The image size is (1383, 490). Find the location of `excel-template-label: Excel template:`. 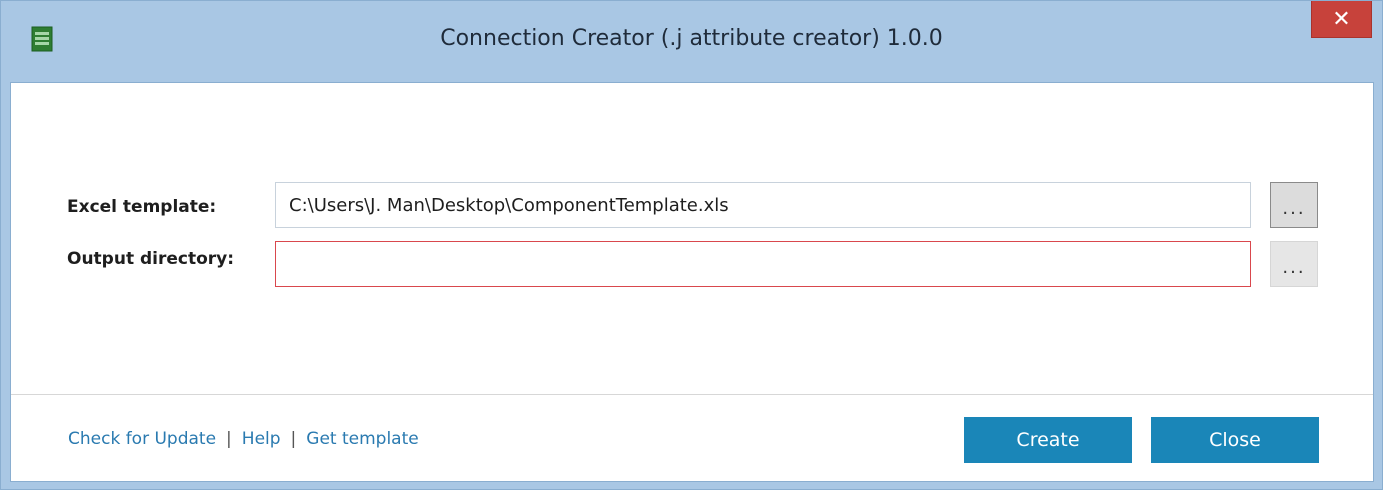

excel-template-label: Excel template: is located at coordinates (142, 207).